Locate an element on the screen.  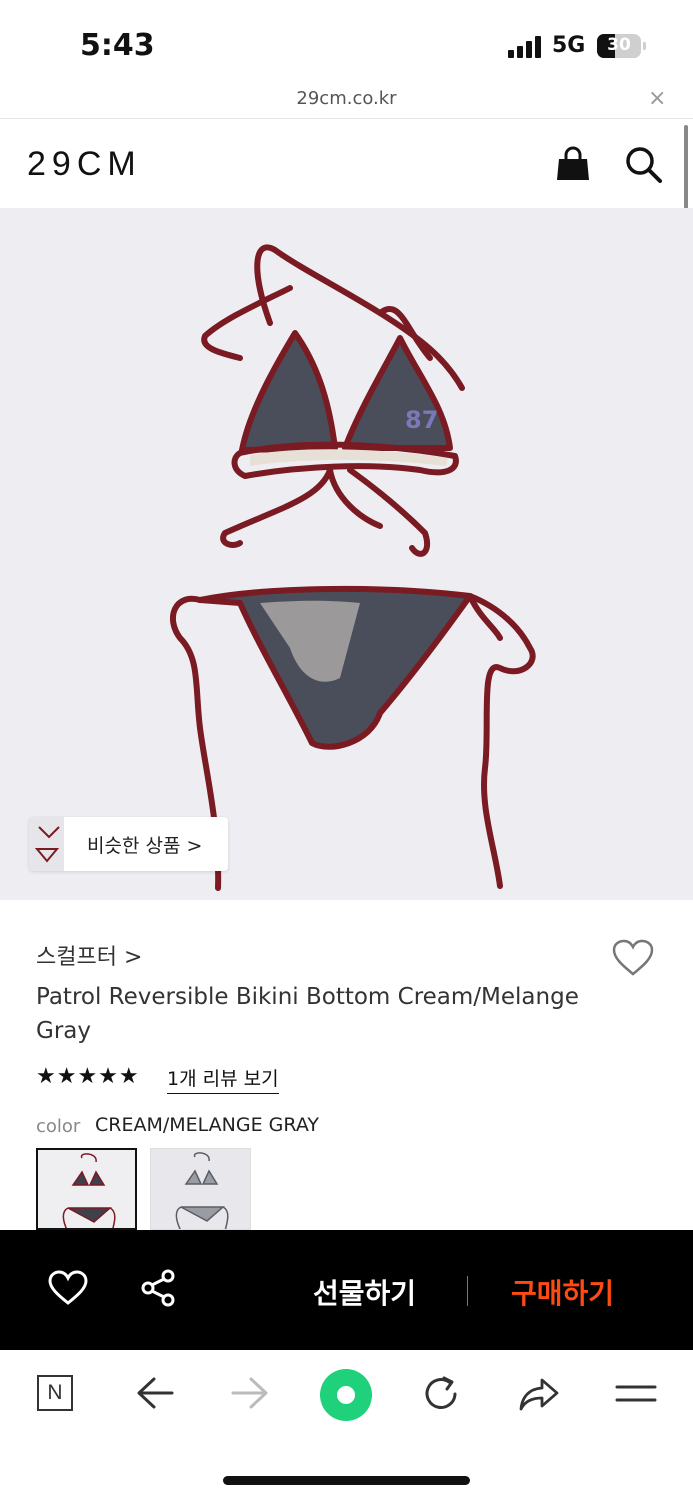
network-label: 5G is located at coordinates (569, 45).